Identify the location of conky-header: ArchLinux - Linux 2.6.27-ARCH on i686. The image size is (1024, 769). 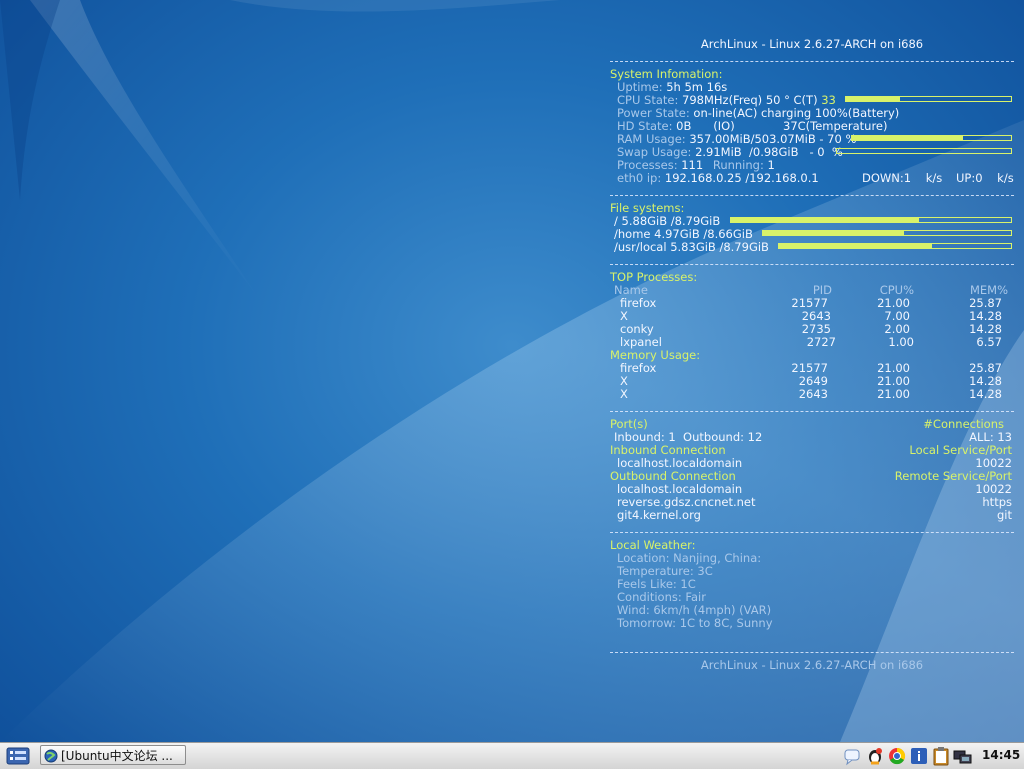
(812, 44).